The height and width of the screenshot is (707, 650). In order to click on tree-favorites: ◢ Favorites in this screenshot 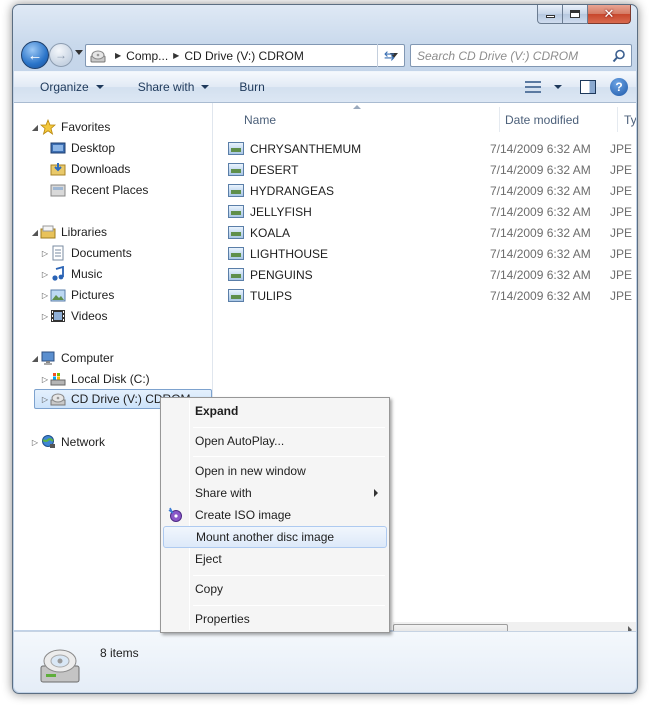, I will do `click(70, 127)`.